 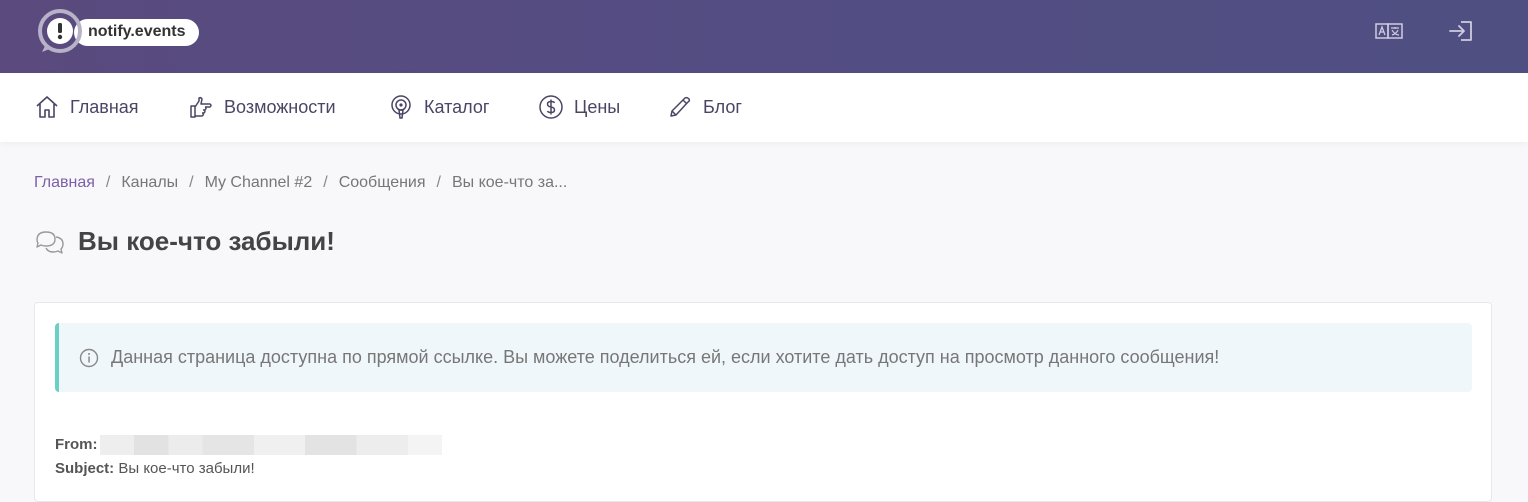 What do you see at coordinates (1461, 31) in the screenshot?
I see `login-icon` at bounding box center [1461, 31].